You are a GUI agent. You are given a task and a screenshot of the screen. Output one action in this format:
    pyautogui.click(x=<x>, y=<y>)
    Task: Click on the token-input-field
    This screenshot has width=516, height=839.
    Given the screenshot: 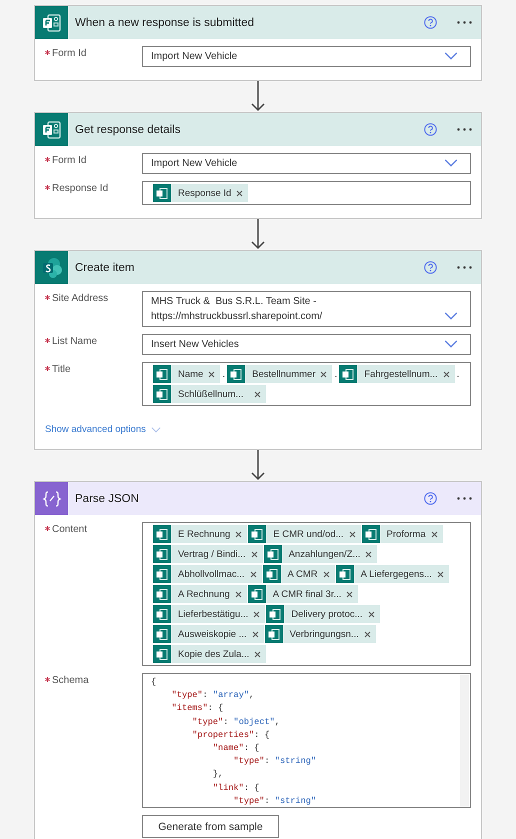 What is the action you would take?
    pyautogui.click(x=306, y=594)
    